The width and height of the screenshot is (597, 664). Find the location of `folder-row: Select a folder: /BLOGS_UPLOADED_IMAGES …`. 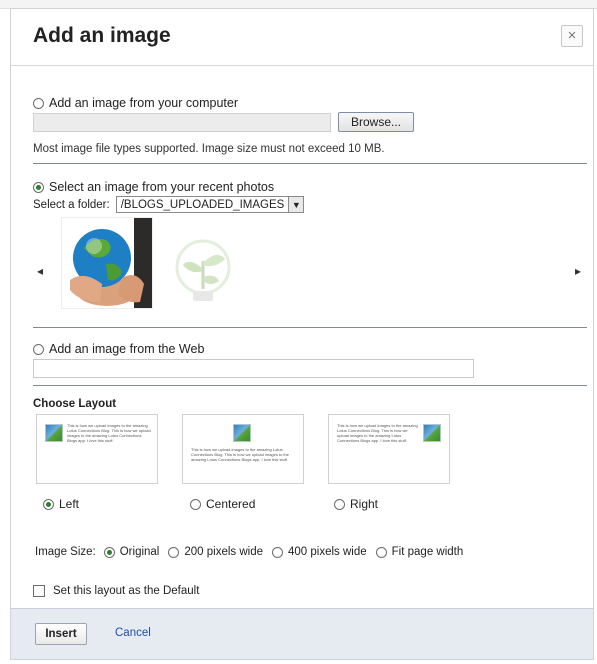

folder-row: Select a folder: /BLOGS_UPLOADED_IMAGES … is located at coordinates (310, 204).